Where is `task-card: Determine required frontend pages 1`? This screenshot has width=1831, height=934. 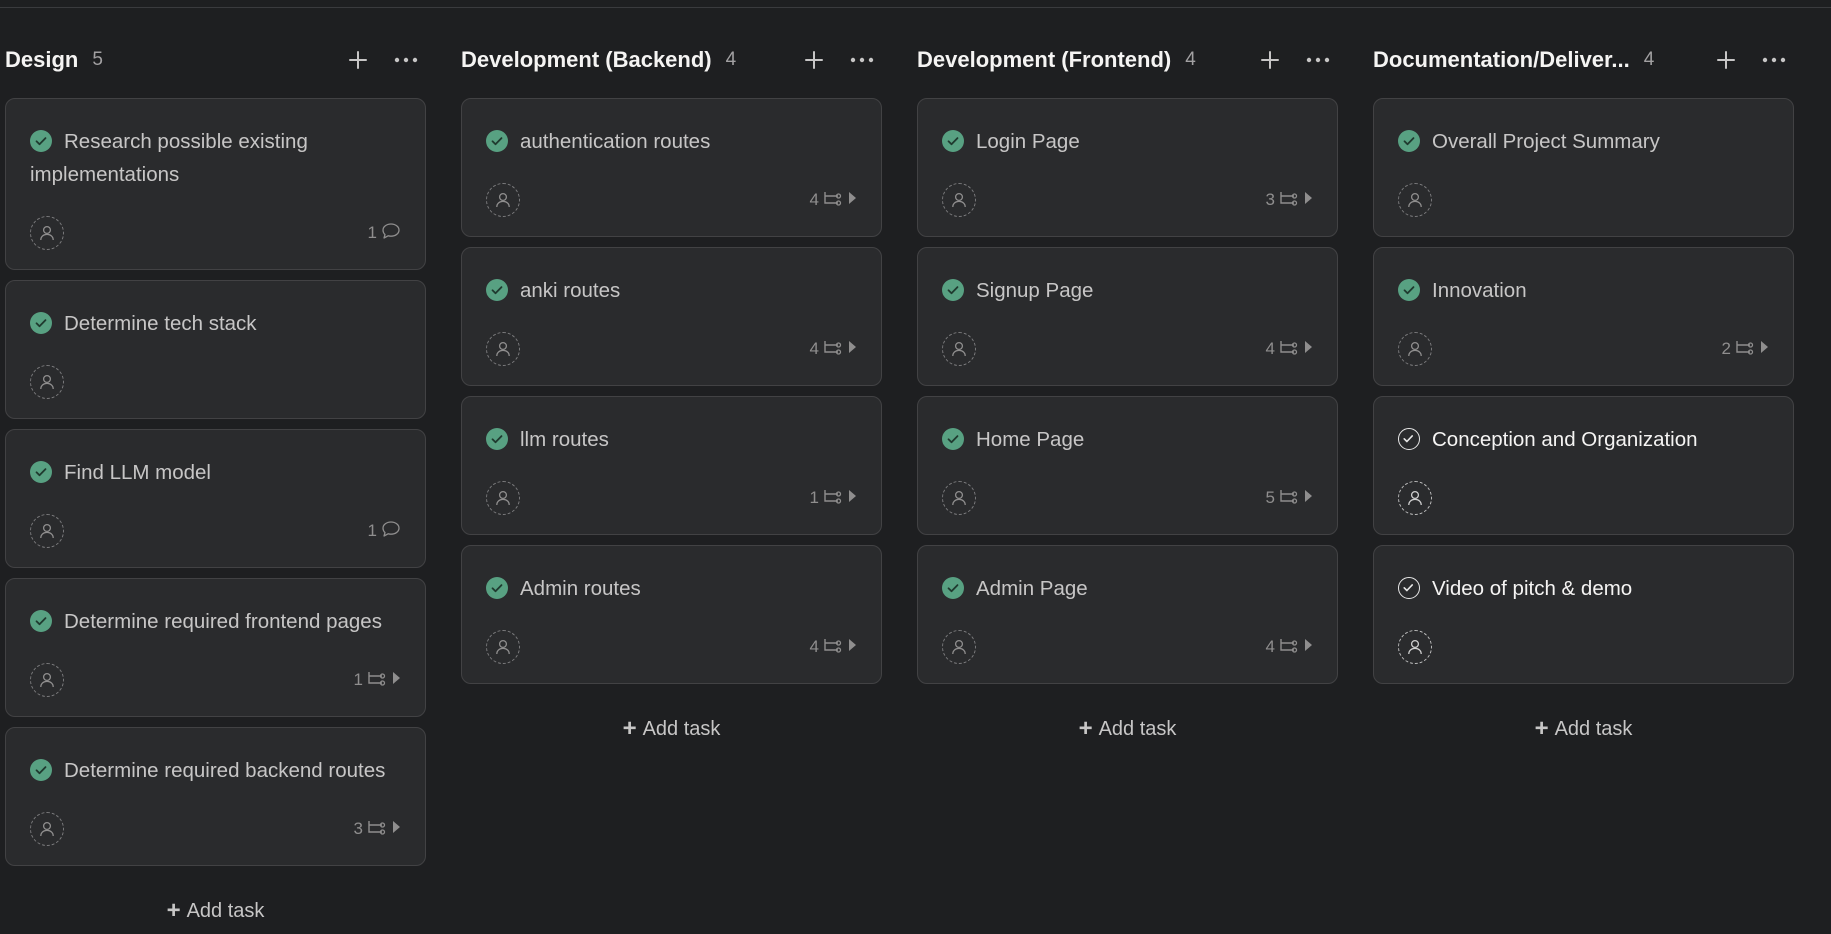 task-card: Determine required frontend pages 1 is located at coordinates (215, 647).